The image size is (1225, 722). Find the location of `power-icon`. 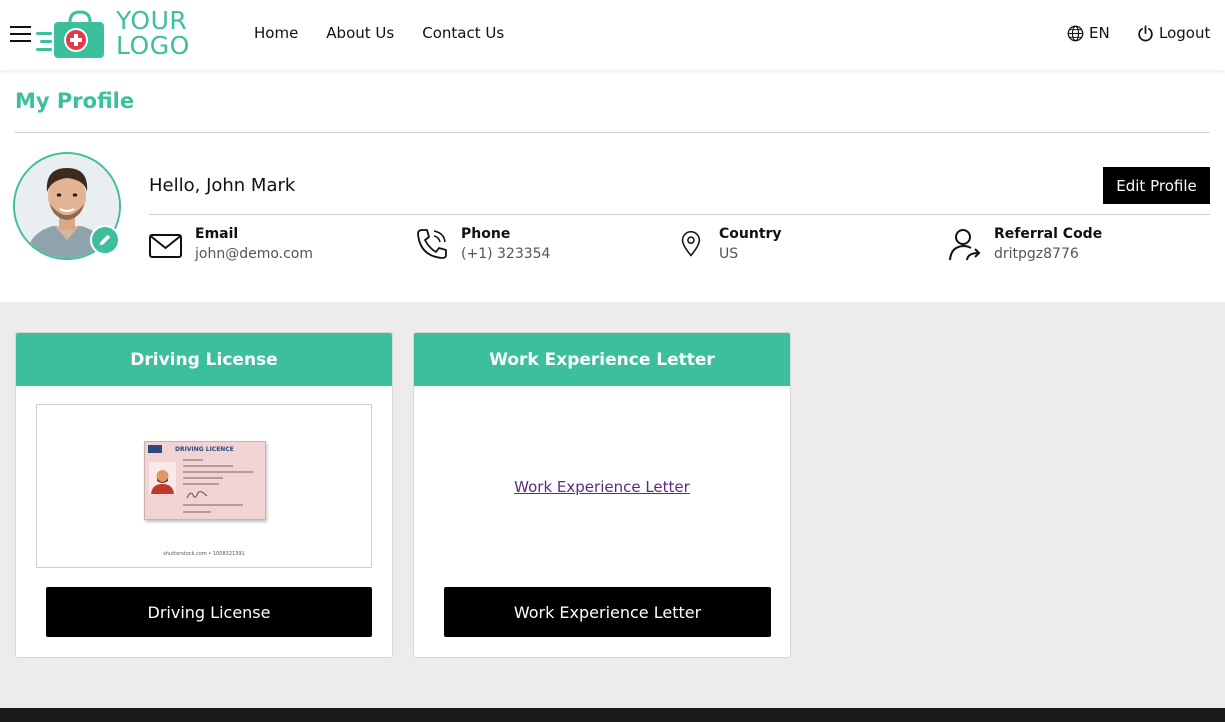

power-icon is located at coordinates (1145, 32).